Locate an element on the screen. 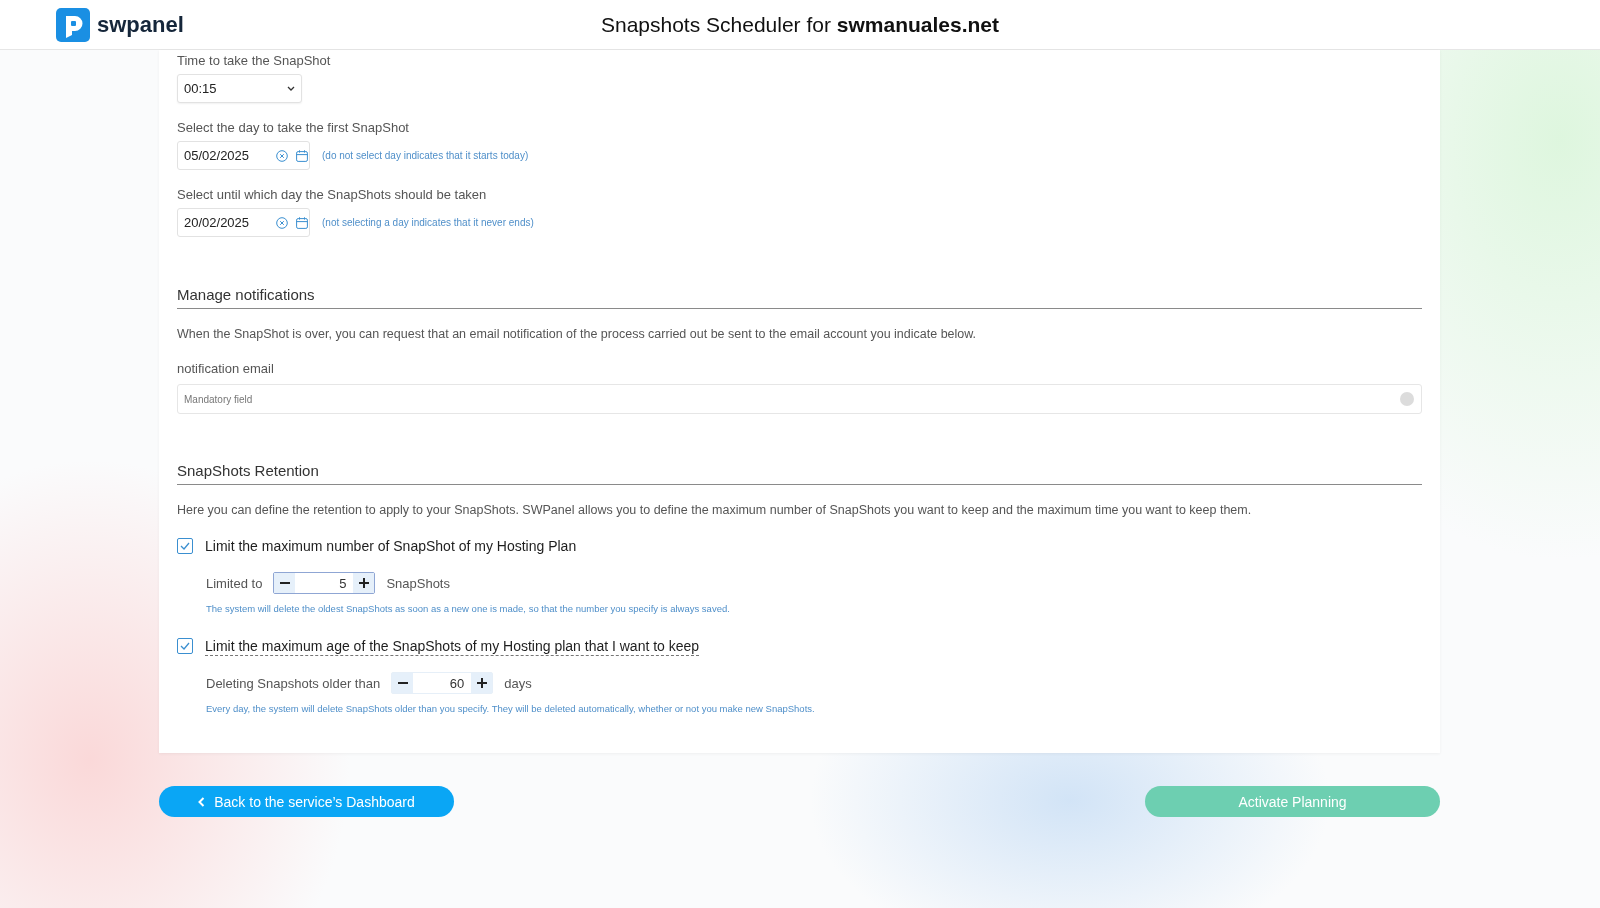 Image resolution: width=1600 pixels, height=908 pixels. section-heading: SnapShots Retention is located at coordinates (799, 473).